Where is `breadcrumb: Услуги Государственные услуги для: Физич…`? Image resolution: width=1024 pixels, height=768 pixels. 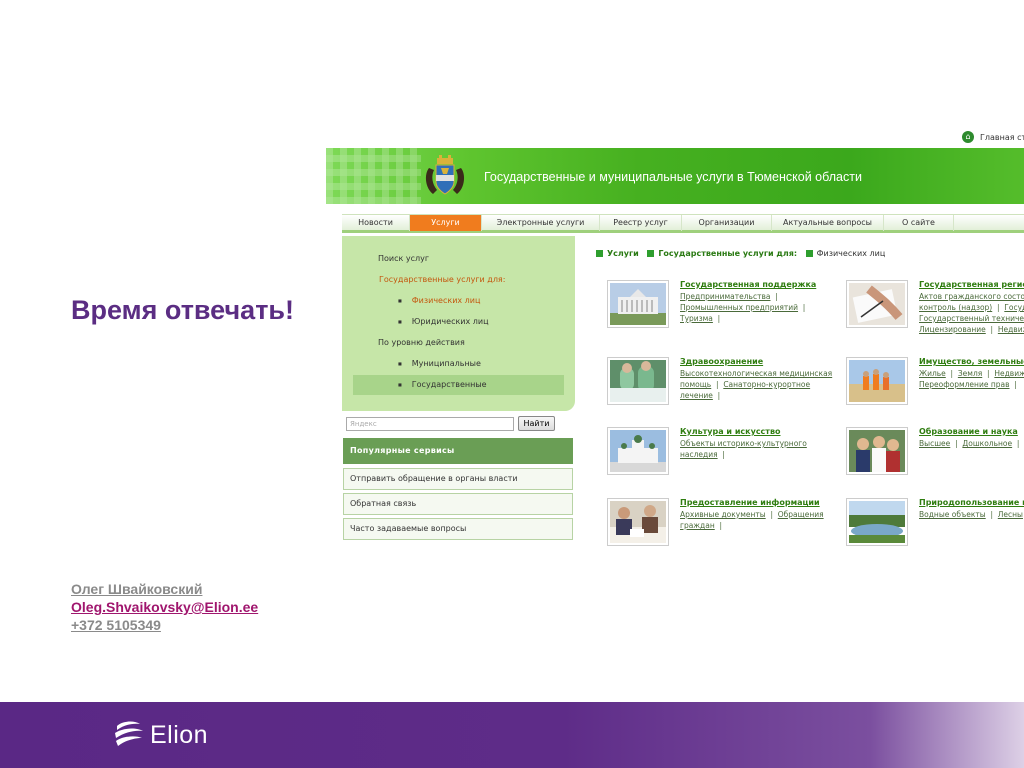
breadcrumb: Услуги Государственные услуги для: Физич… is located at coordinates (740, 253).